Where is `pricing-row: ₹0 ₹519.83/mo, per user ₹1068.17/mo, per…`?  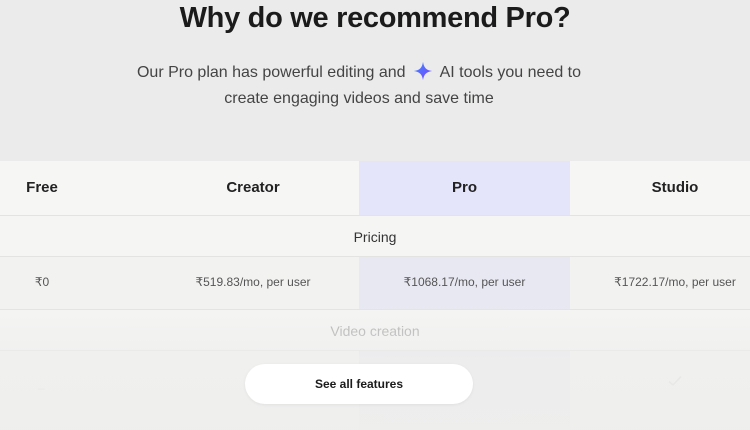 pricing-row: ₹0 ₹519.83/mo, per user ₹1068.17/mo, per… is located at coordinates (375, 283).